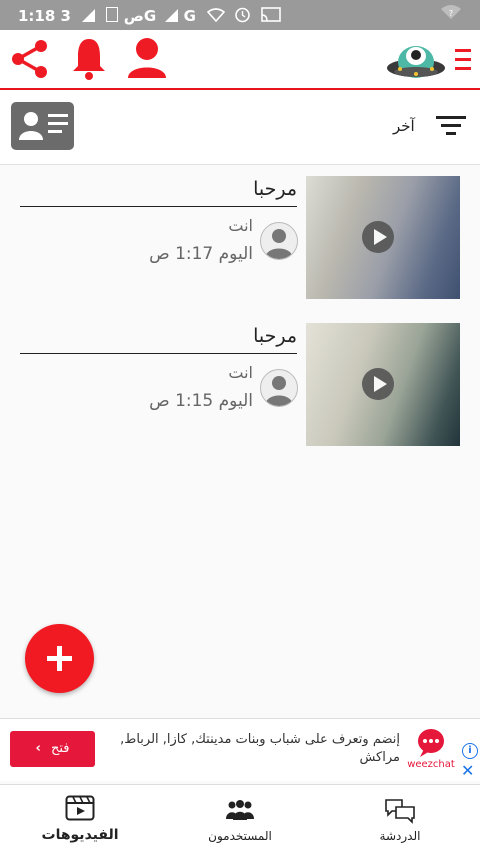  I want to click on share-icon, so click(30, 59).